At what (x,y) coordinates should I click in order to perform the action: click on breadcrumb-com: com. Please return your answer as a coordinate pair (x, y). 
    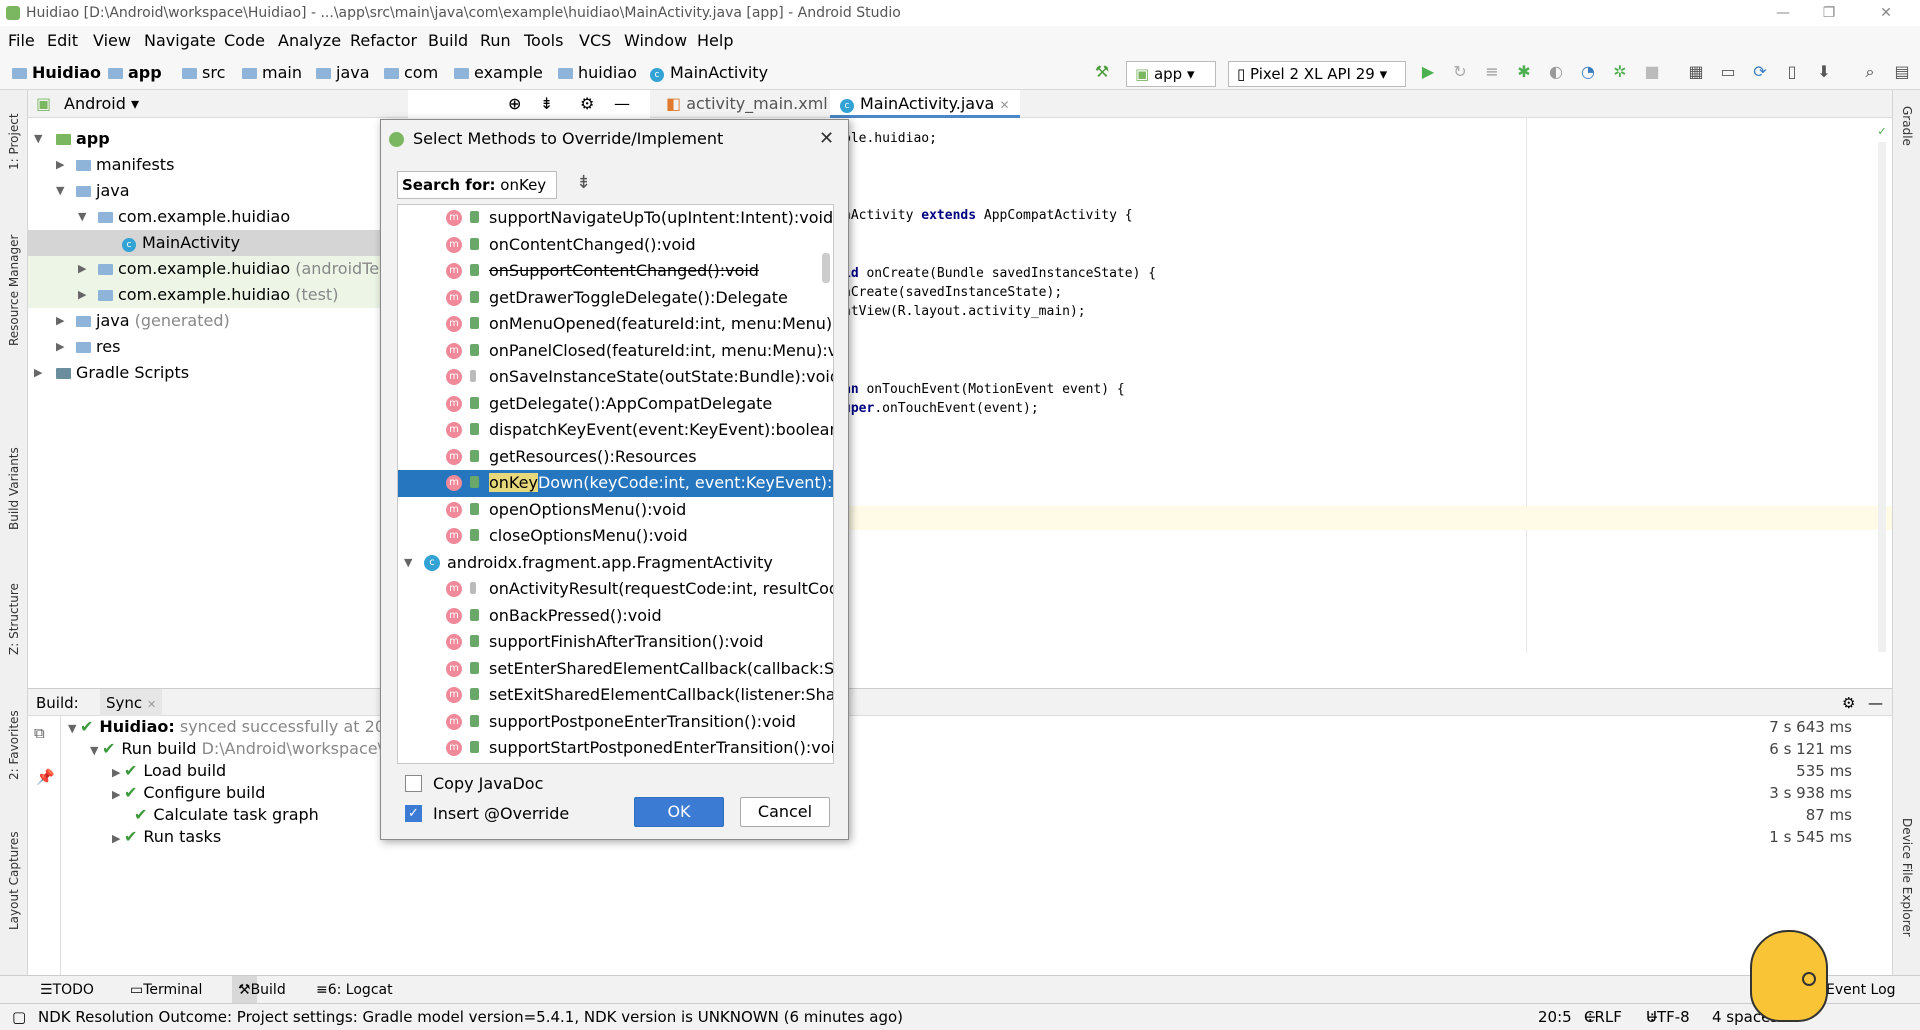
    Looking at the image, I should click on (411, 73).